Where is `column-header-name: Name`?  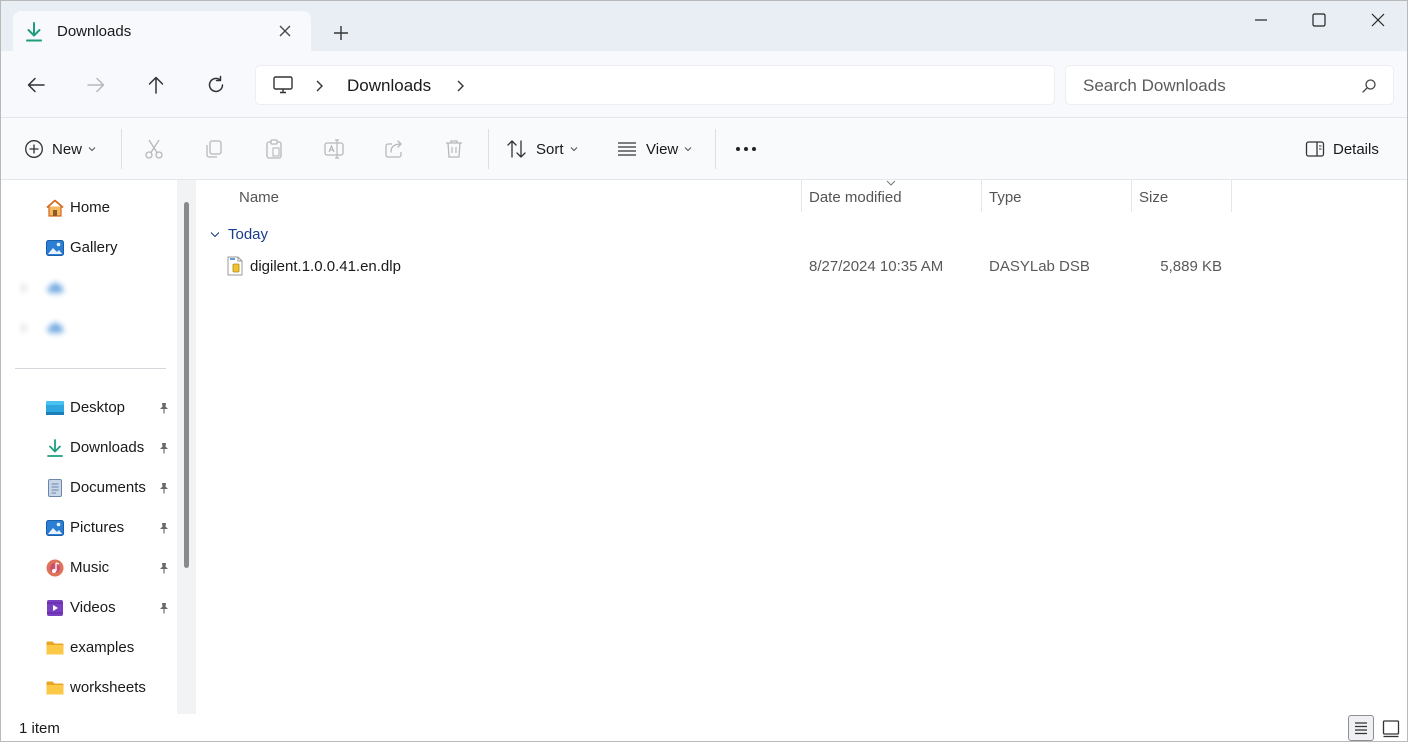
column-header-name: Name is located at coordinates (498, 196).